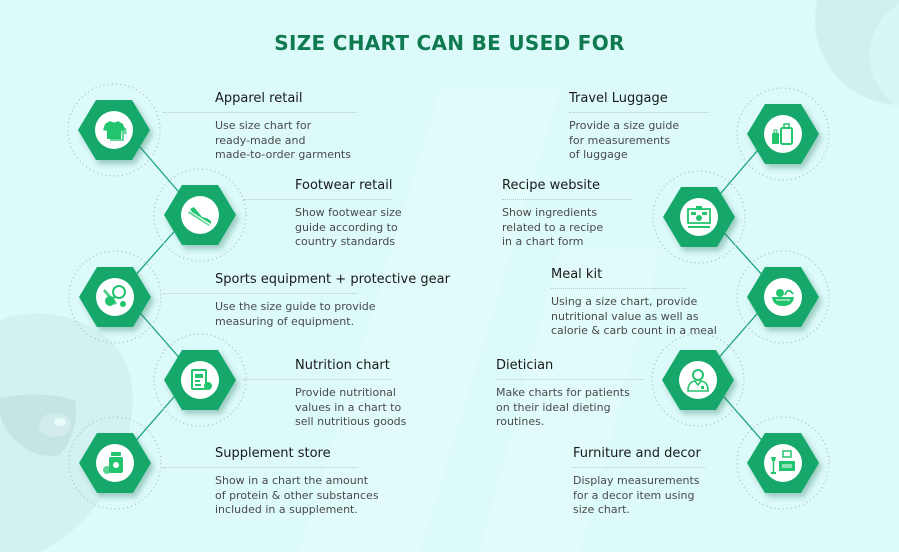 Image resolution: width=899 pixels, height=552 pixels. Describe the element at coordinates (344, 185) in the screenshot. I see `item-title: Footwear retail` at that location.